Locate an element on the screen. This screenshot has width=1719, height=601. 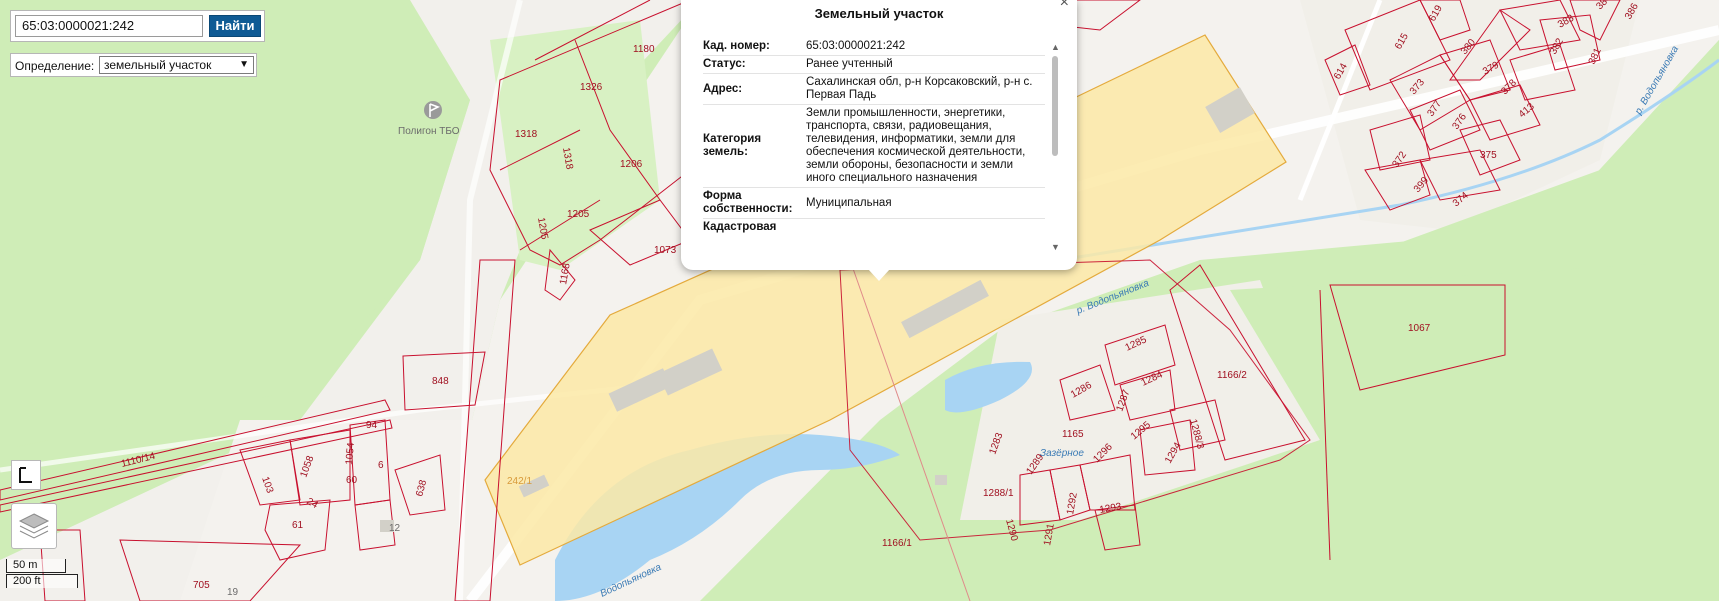
popup-scrollbar: ▲ ▼ is located at coordinates (1055, 147).